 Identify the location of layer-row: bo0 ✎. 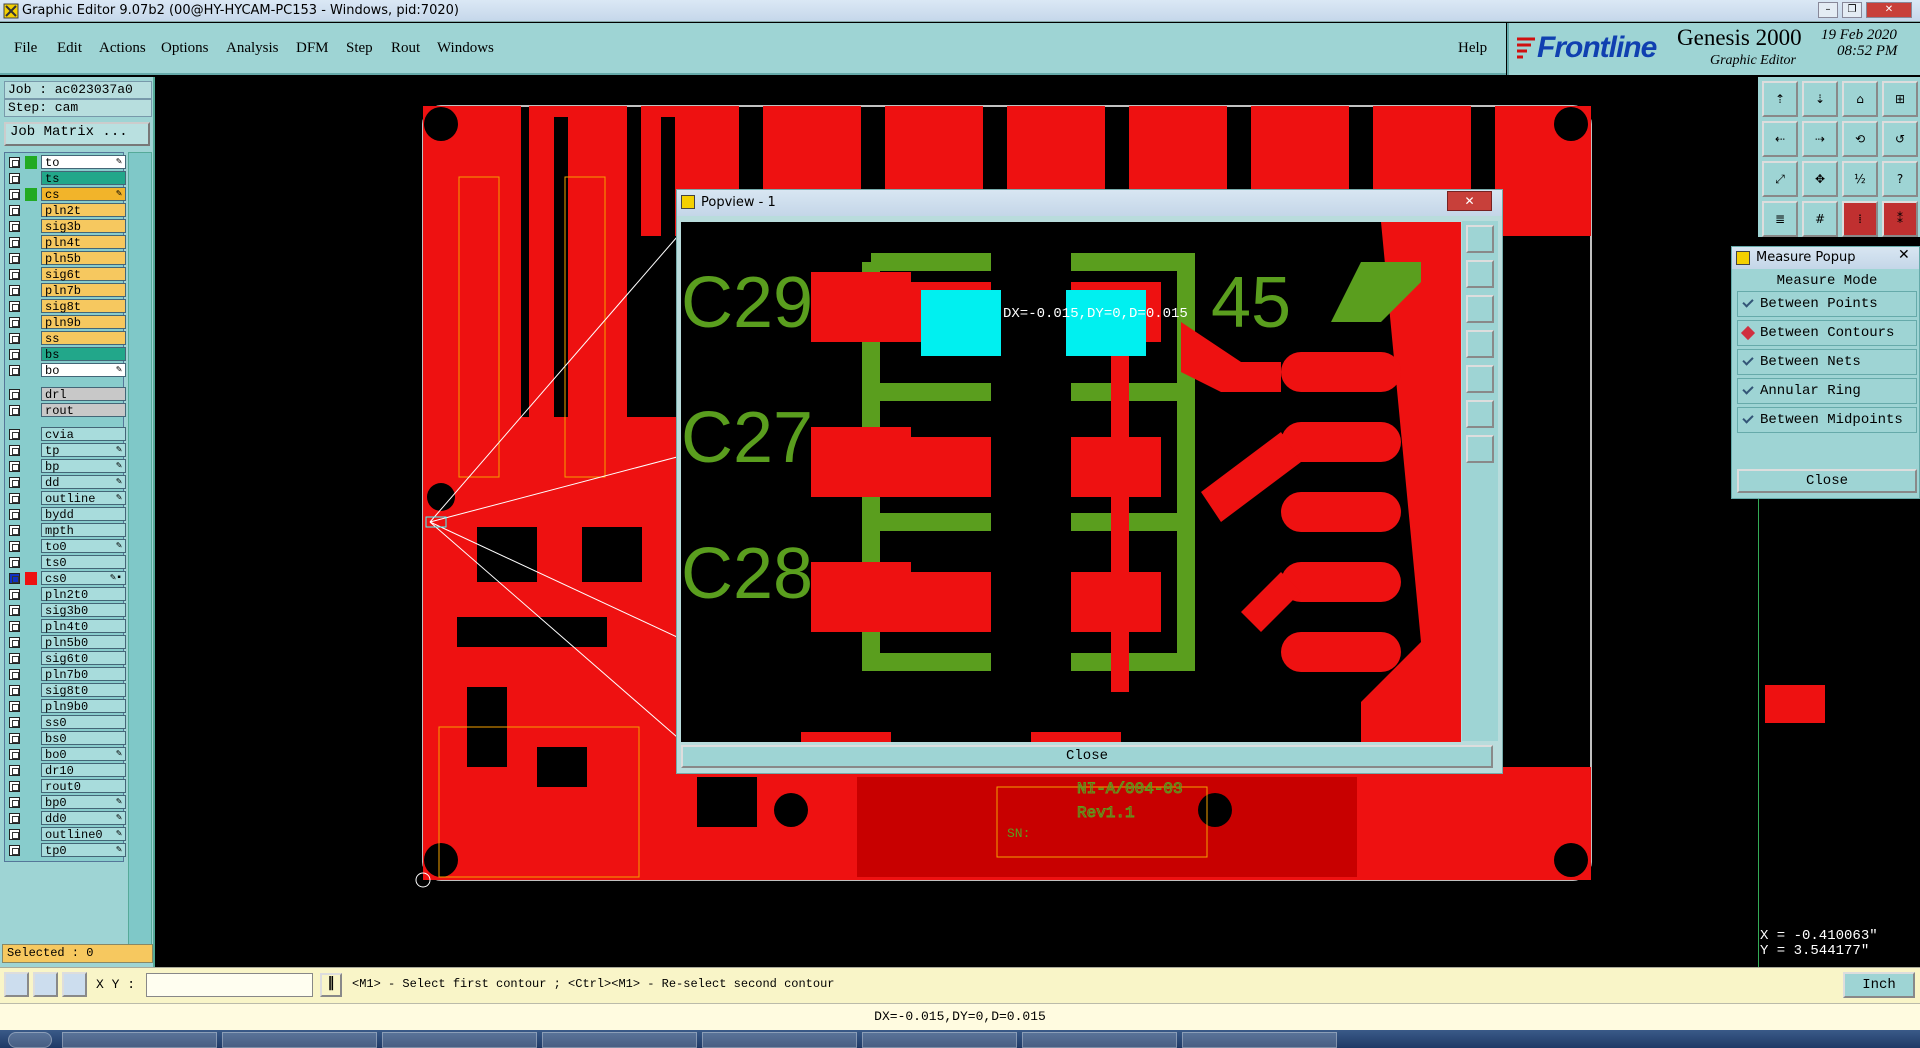
(65, 754).